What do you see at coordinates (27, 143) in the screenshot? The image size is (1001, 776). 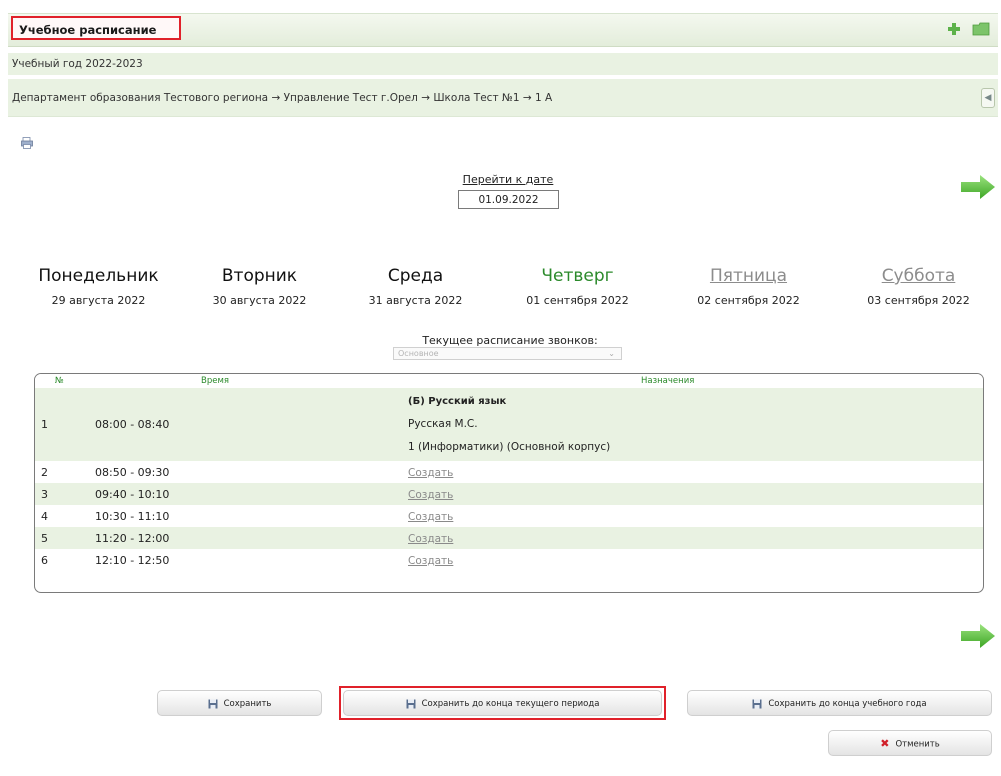 I see `print-icon` at bounding box center [27, 143].